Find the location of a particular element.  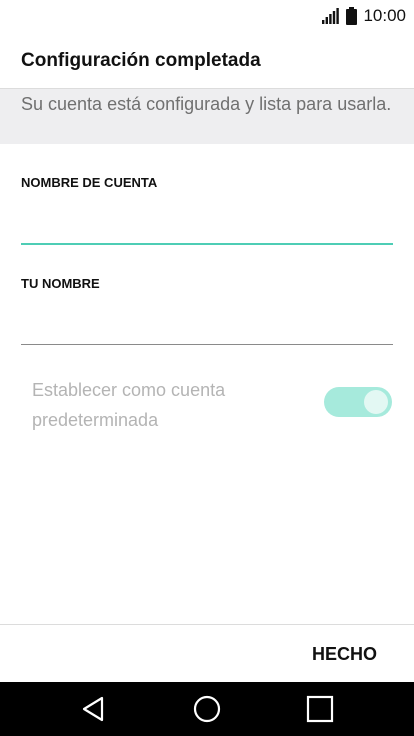

your-name-label: TU NOMBRE is located at coordinates (60, 283).